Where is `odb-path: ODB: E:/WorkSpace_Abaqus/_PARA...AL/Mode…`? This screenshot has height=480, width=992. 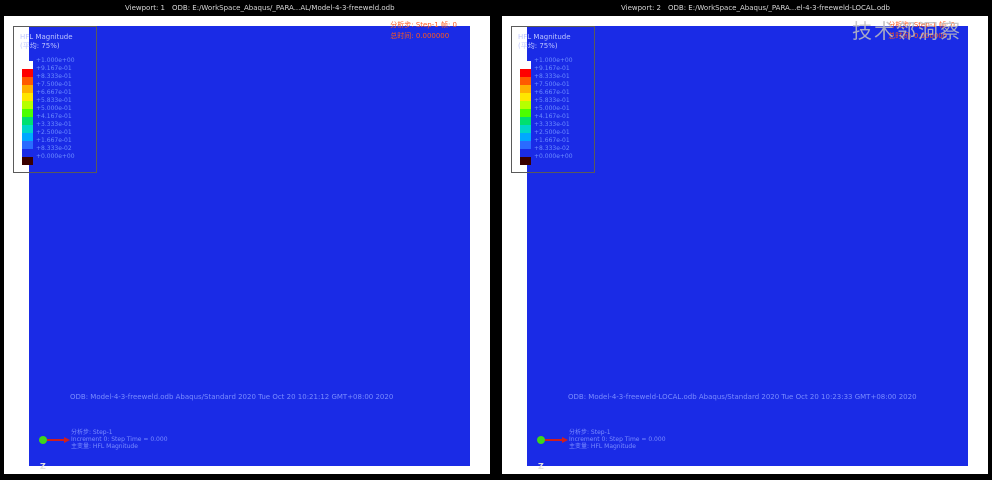
odb-path: ODB: E:/WorkSpace_Abaqus/_PARA...AL/Mode… is located at coordinates (283, 8).